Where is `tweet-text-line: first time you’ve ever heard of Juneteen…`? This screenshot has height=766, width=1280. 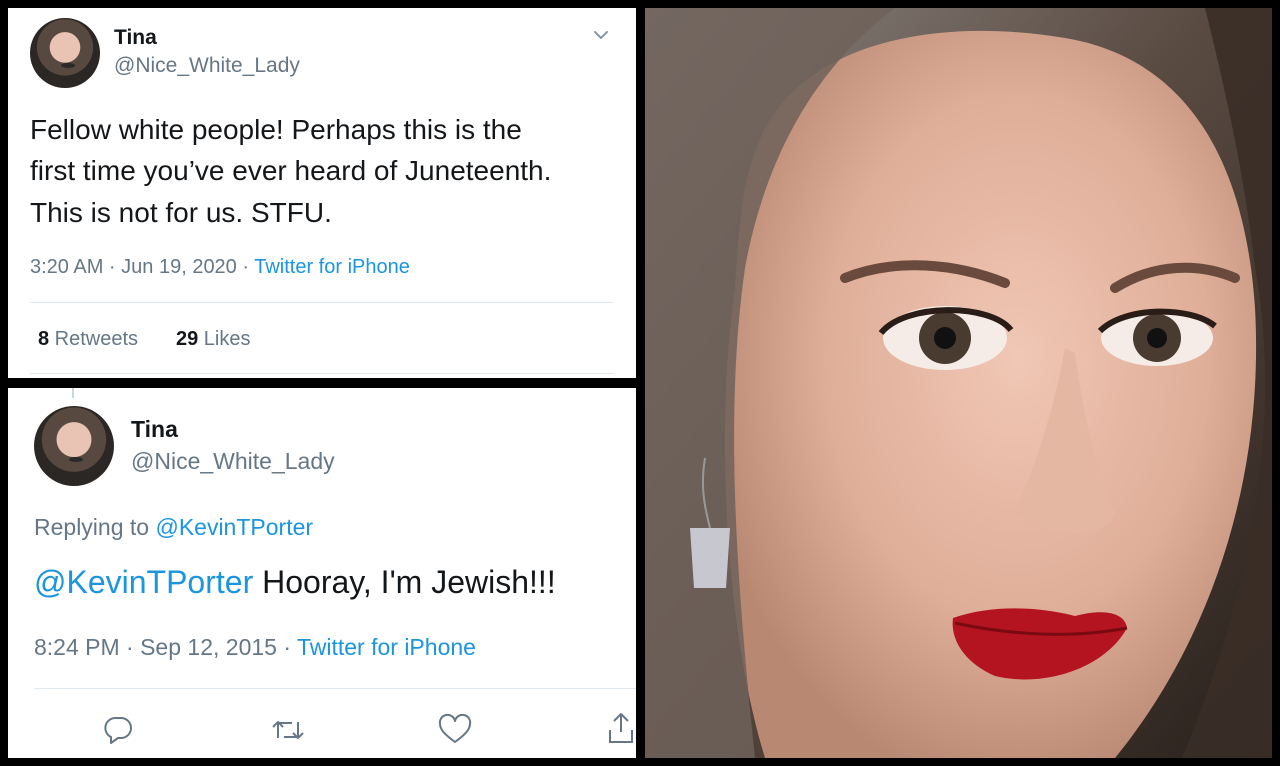
tweet-text-line: first time you’ve ever heard of Juneteen… is located at coordinates (291, 170).